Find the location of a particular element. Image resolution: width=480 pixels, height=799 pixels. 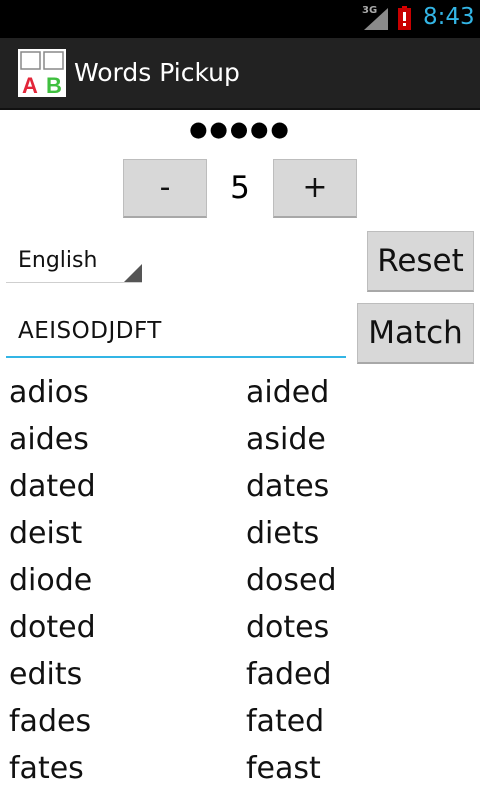

app-logo-icon: A B is located at coordinates (42, 73).